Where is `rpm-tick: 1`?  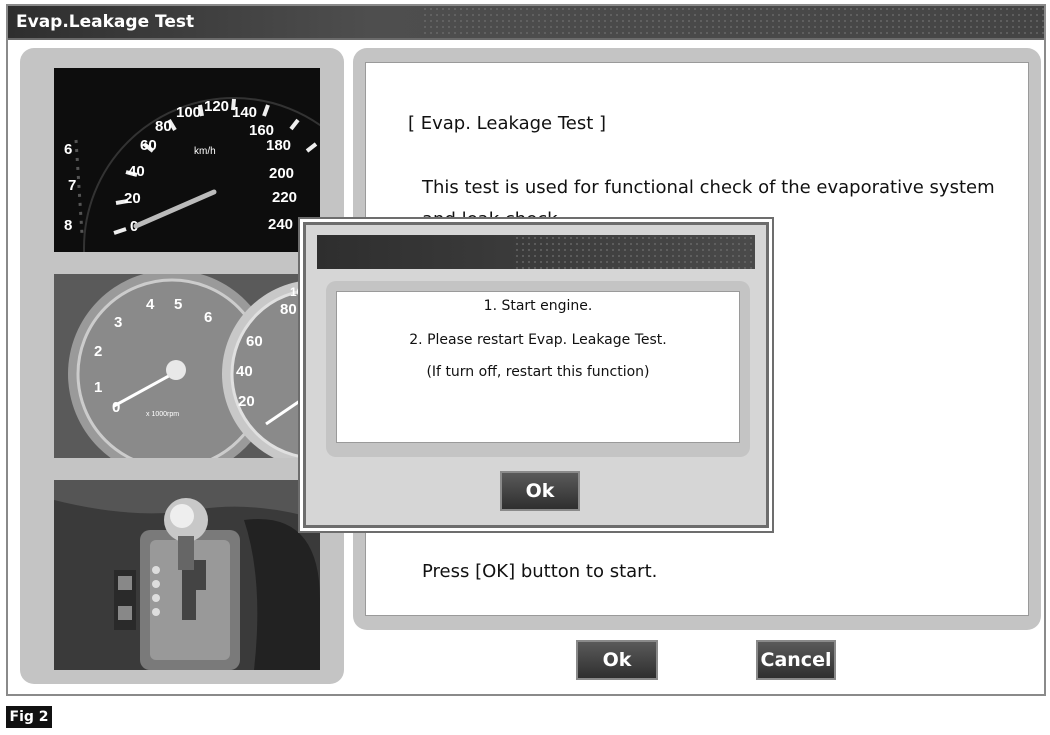
rpm-tick: 1 is located at coordinates (98, 387).